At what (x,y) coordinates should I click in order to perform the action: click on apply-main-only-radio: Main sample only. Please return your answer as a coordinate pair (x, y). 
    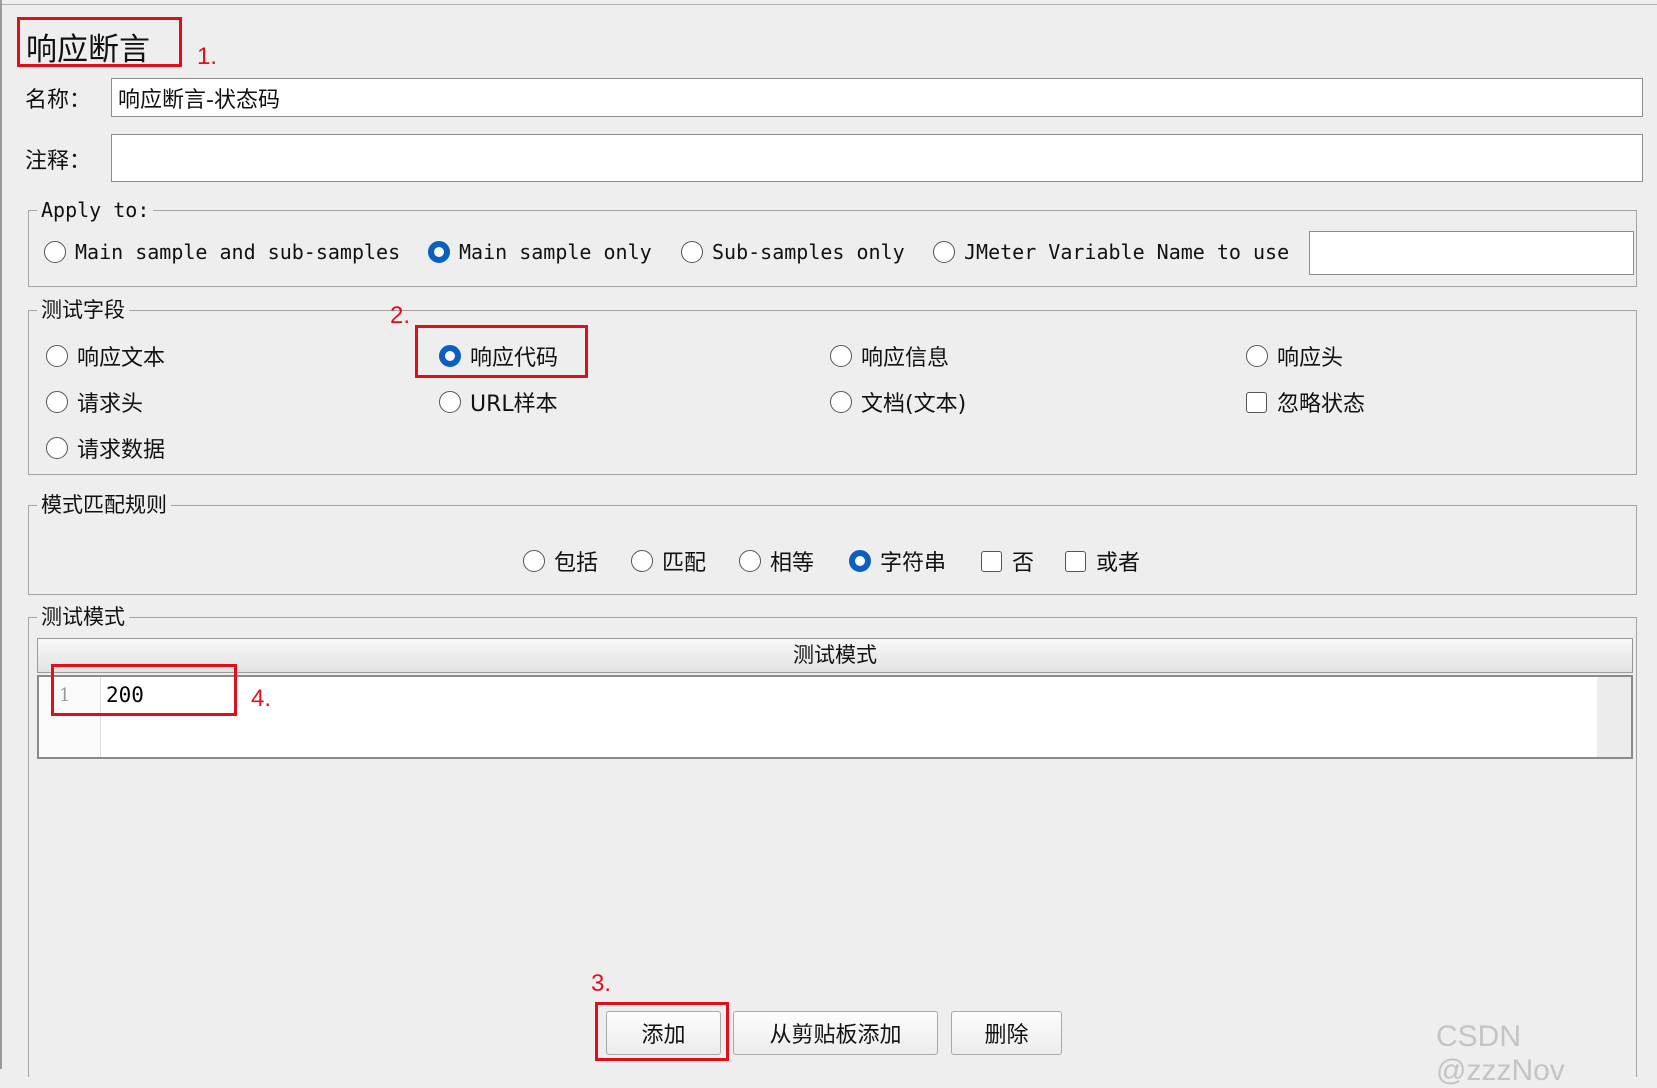
    Looking at the image, I should click on (540, 252).